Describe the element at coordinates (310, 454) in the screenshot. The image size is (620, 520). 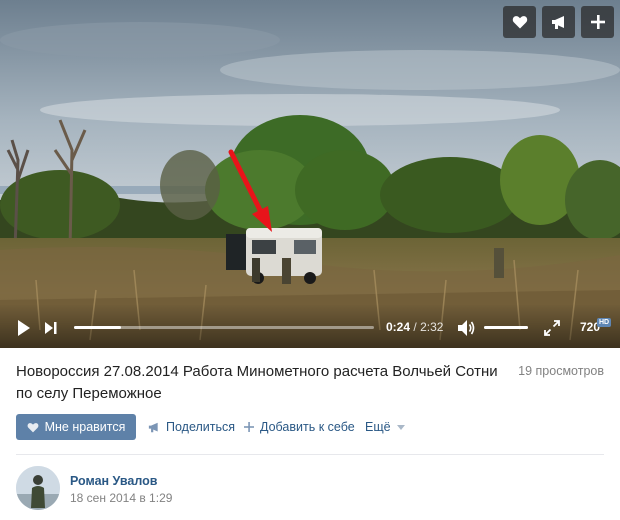
I see `divider` at that location.